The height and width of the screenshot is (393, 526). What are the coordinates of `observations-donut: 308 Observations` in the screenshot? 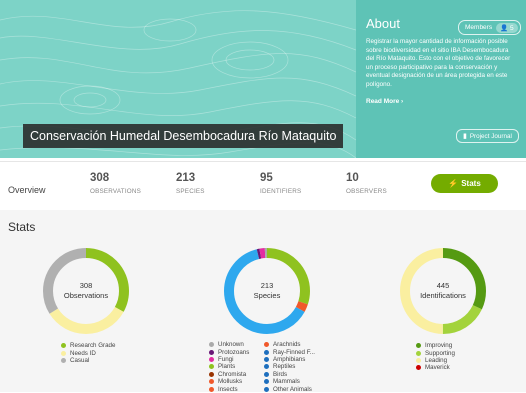 It's located at (86, 291).